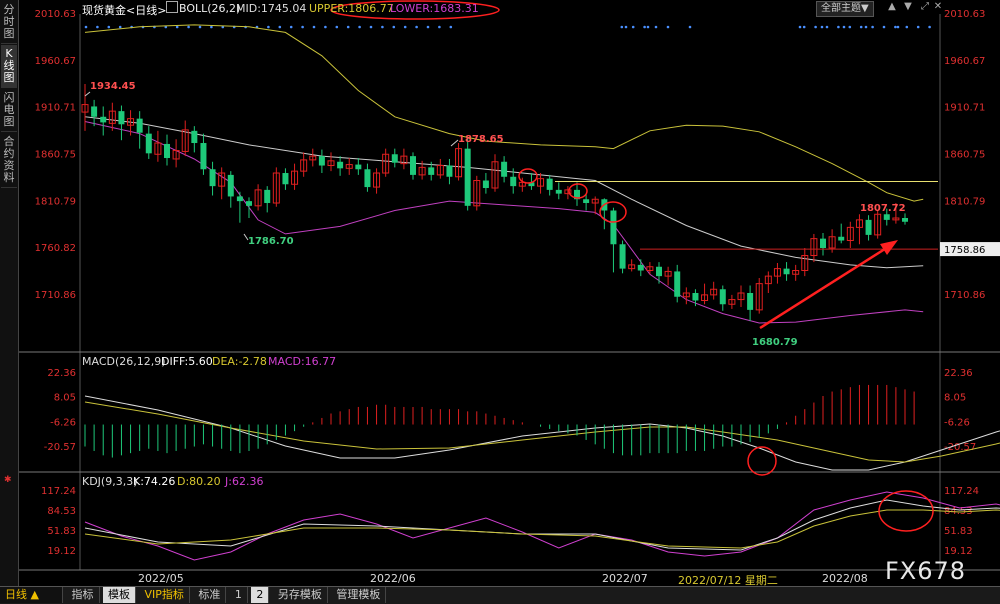 The width and height of the screenshot is (1000, 604). What do you see at coordinates (260, 595) in the screenshot?
I see `tab-page-2: 2` at bounding box center [260, 595].